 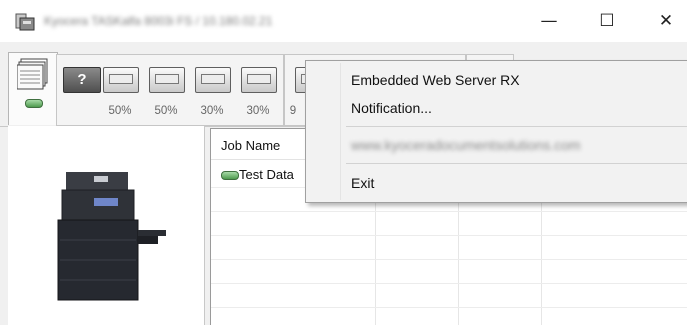 I want to click on job-name-column-header: Job Name, so click(x=250, y=145).